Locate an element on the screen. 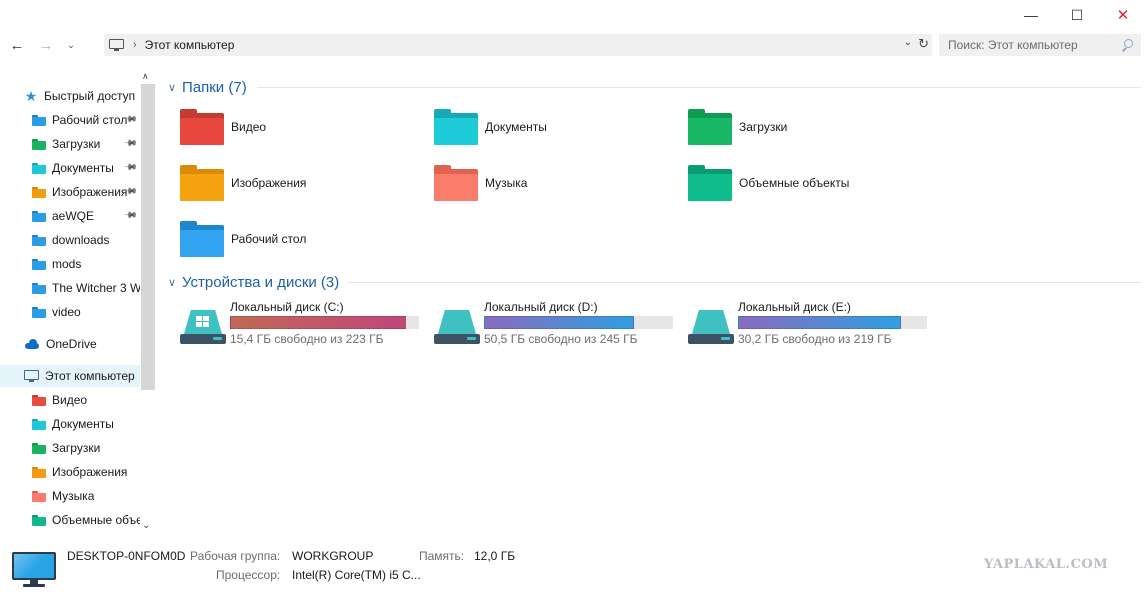  scroll-up-icon: ∧ is located at coordinates (145, 76).